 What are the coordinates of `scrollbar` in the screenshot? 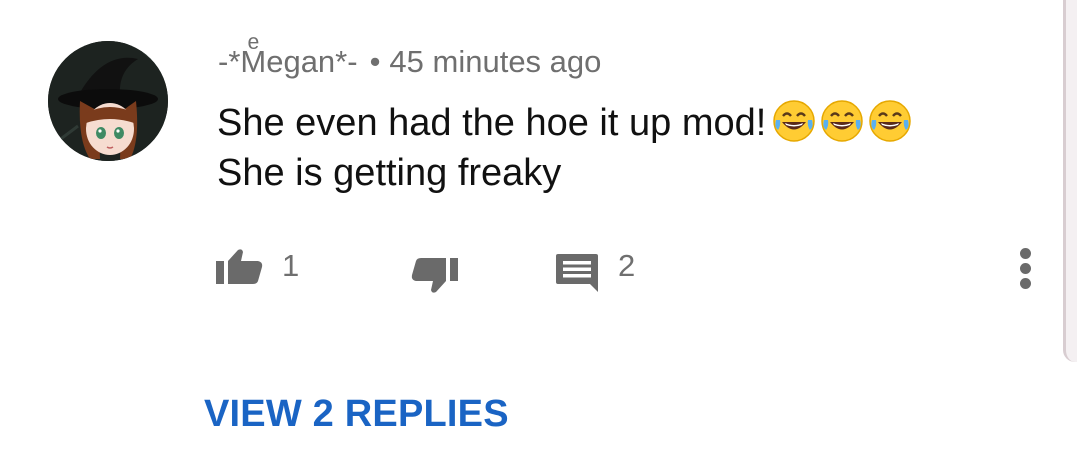 It's located at (1070, 181).